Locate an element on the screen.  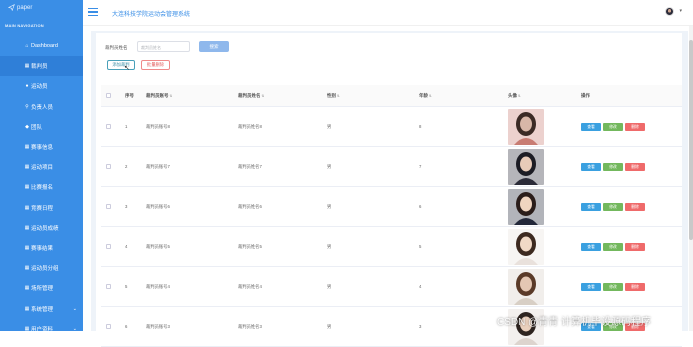
site-title: 大连科技学院运动会管理系统 is located at coordinates (151, 15).